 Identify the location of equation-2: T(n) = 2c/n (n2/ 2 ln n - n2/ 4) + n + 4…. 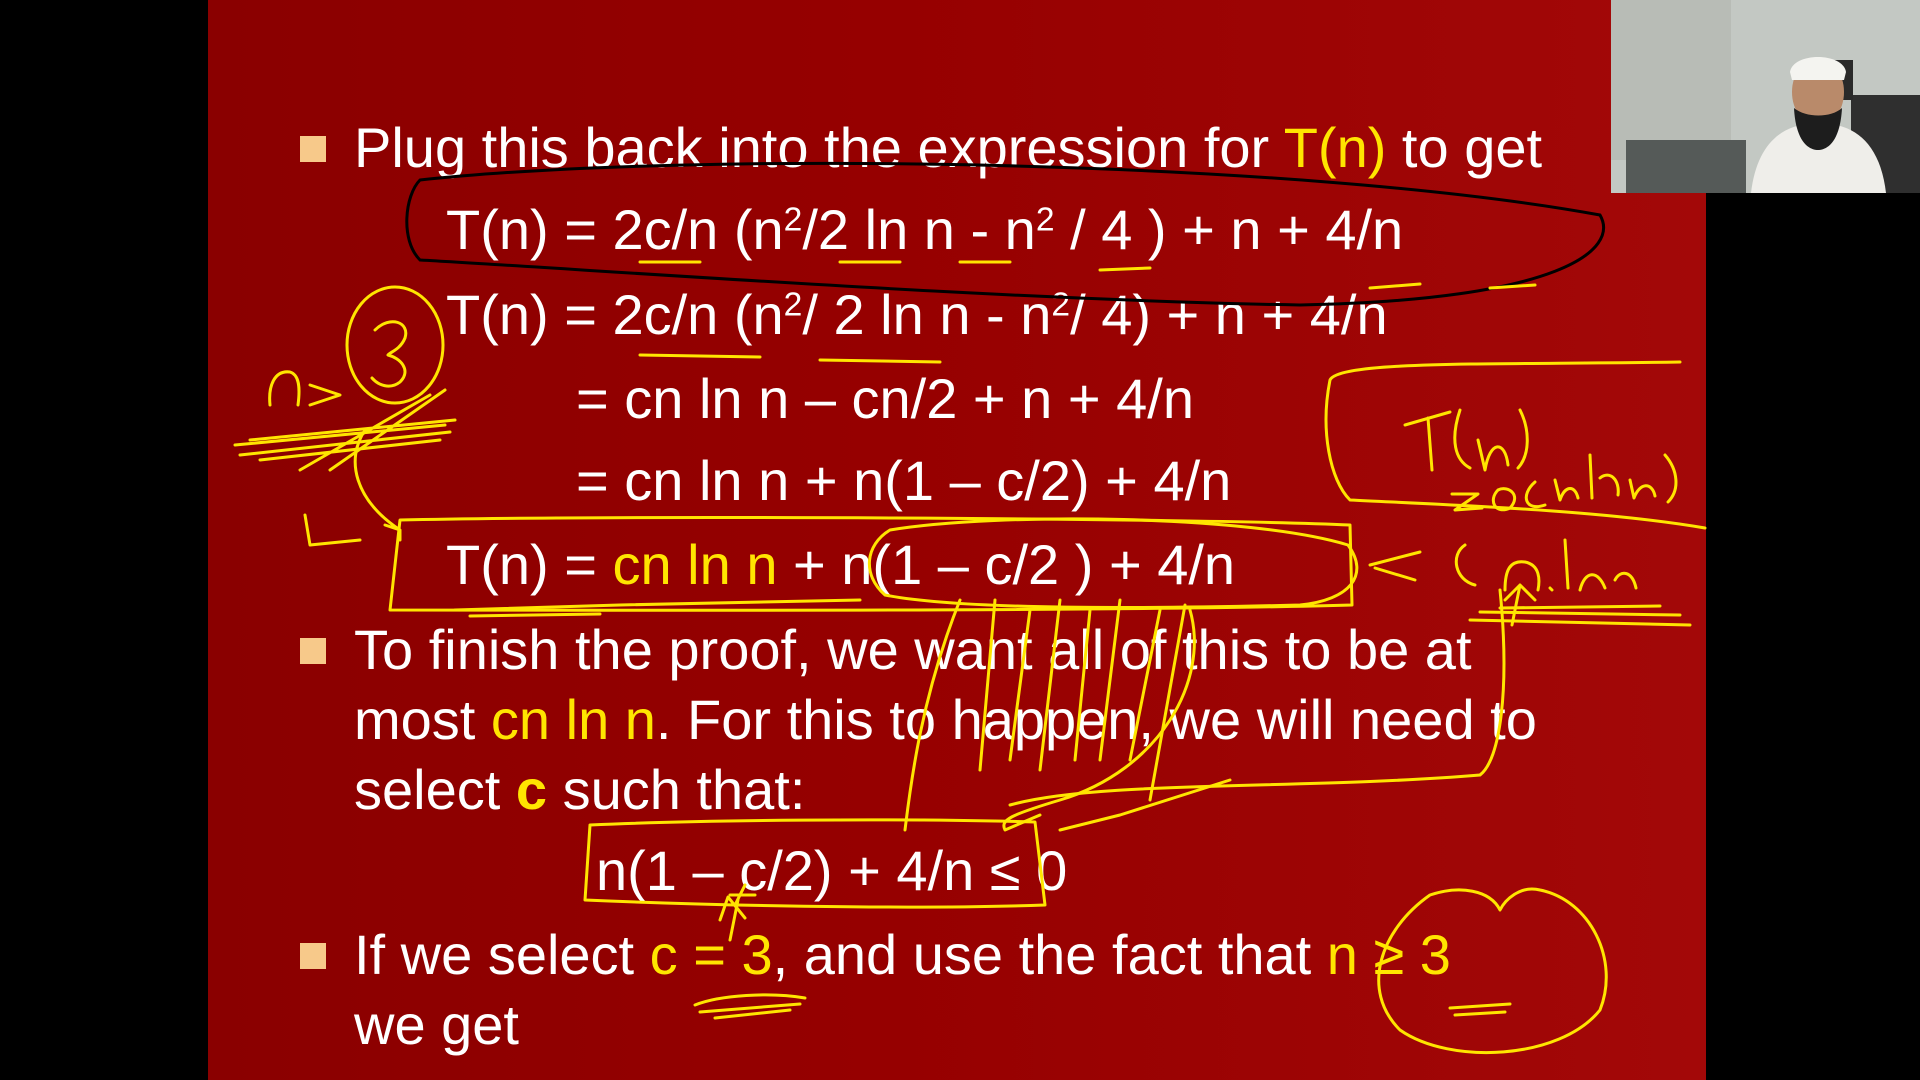
(917, 314).